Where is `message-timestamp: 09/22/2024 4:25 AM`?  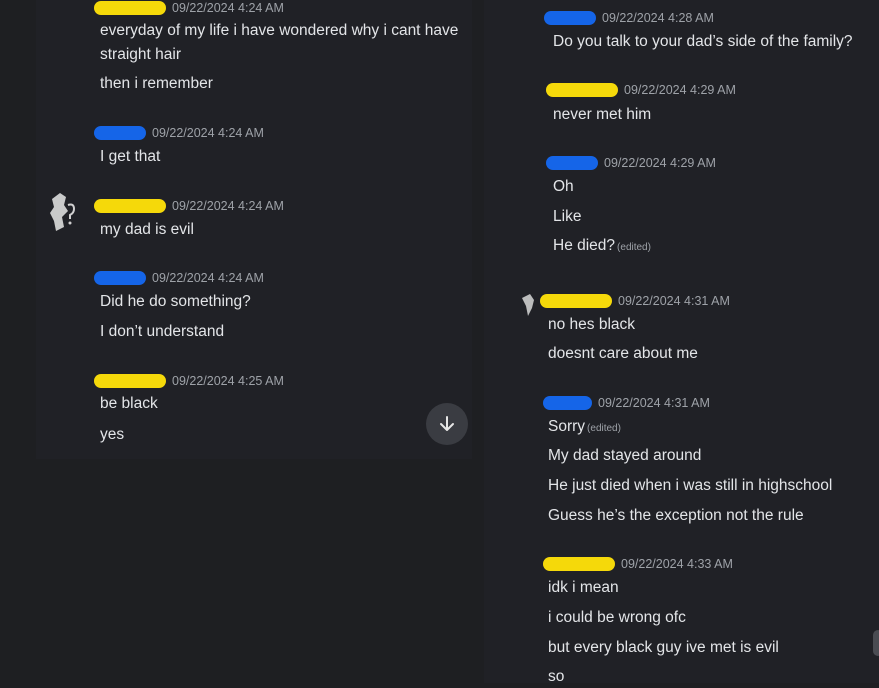 message-timestamp: 09/22/2024 4:25 AM is located at coordinates (228, 381).